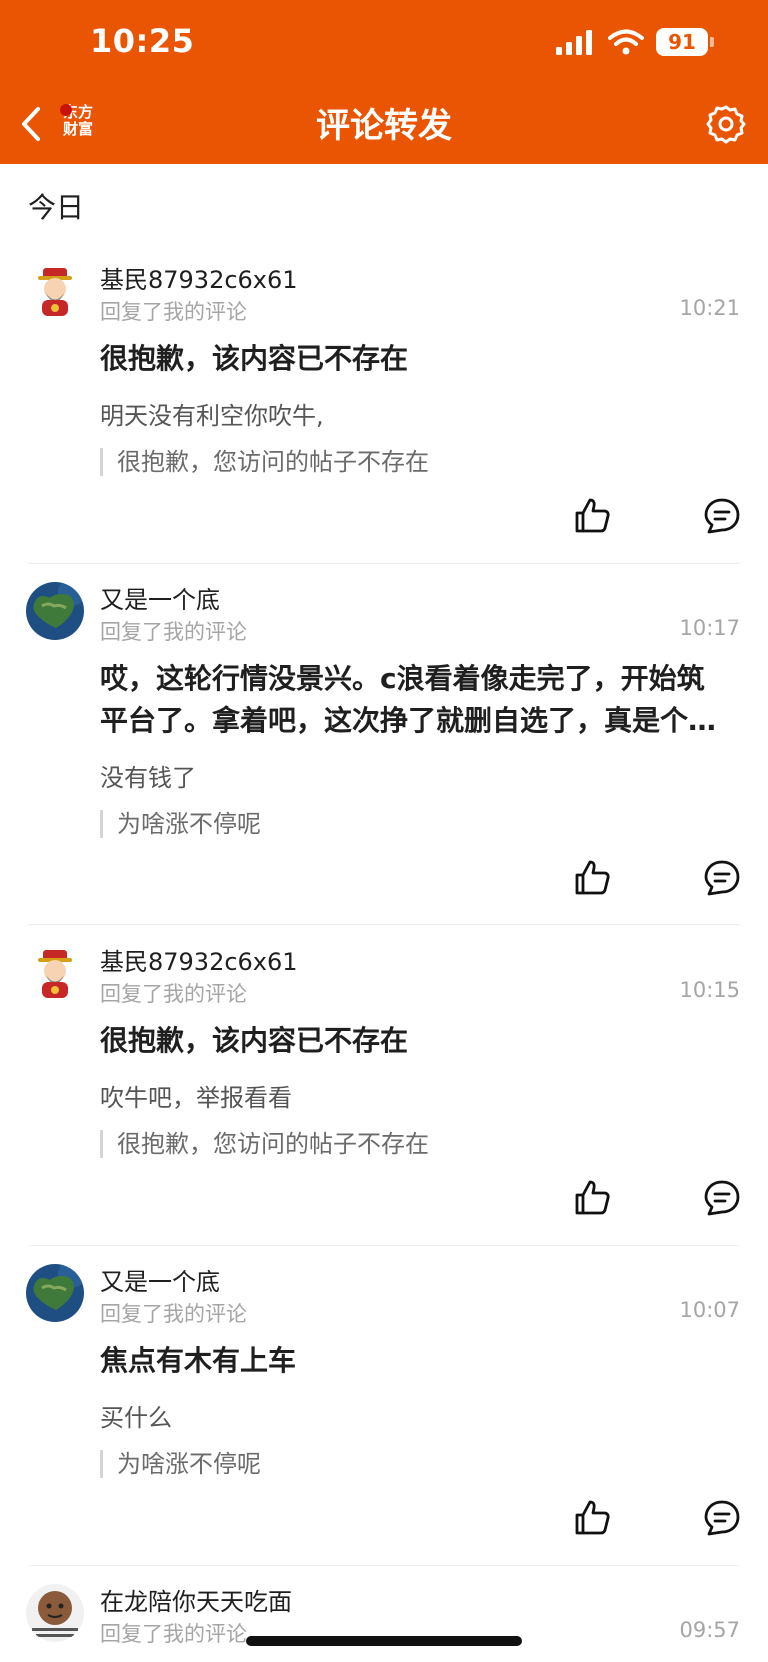 This screenshot has width=768, height=1662. Describe the element at coordinates (626, 42) in the screenshot. I see `wifi-icon` at that location.